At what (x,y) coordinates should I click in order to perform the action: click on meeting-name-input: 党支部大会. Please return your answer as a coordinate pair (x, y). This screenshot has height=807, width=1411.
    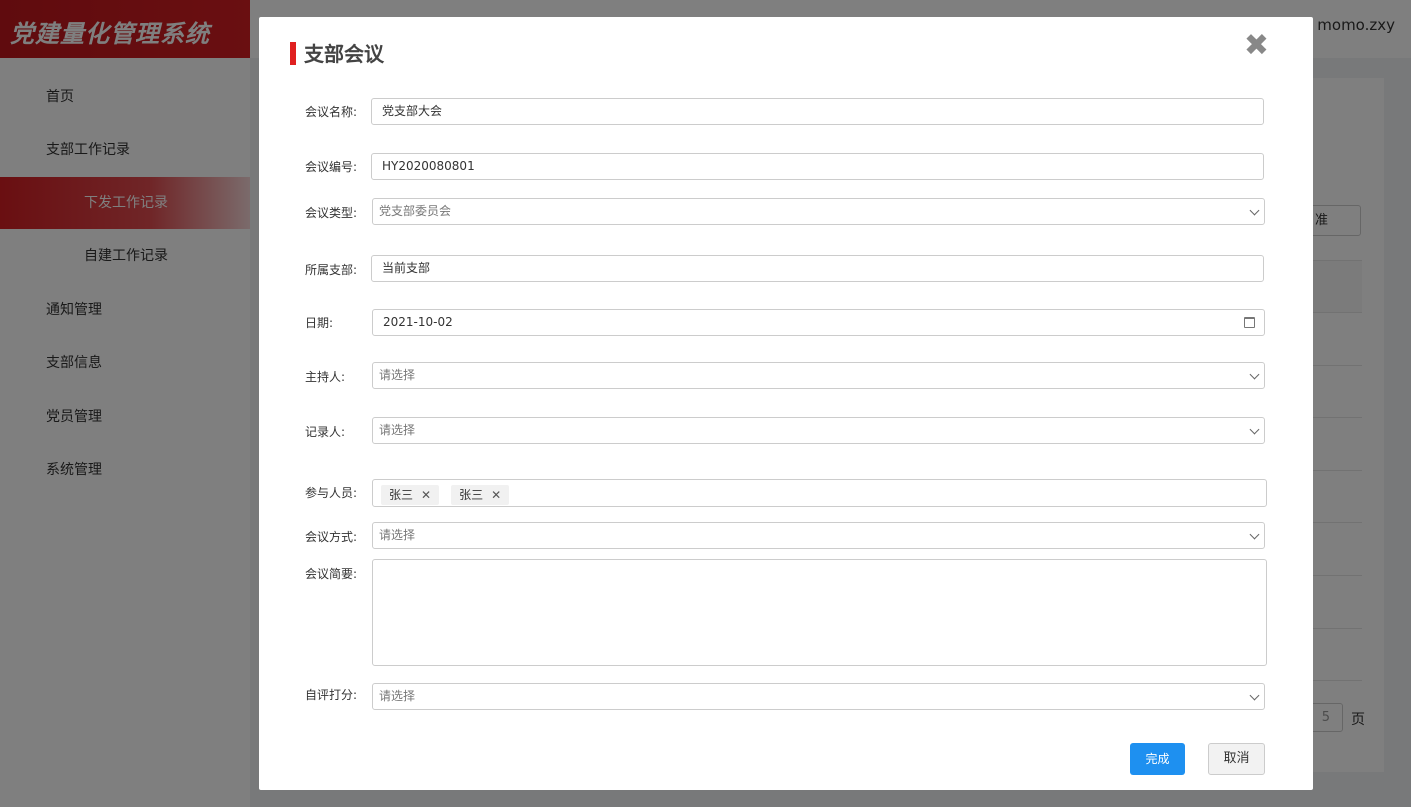
    Looking at the image, I should click on (817, 111).